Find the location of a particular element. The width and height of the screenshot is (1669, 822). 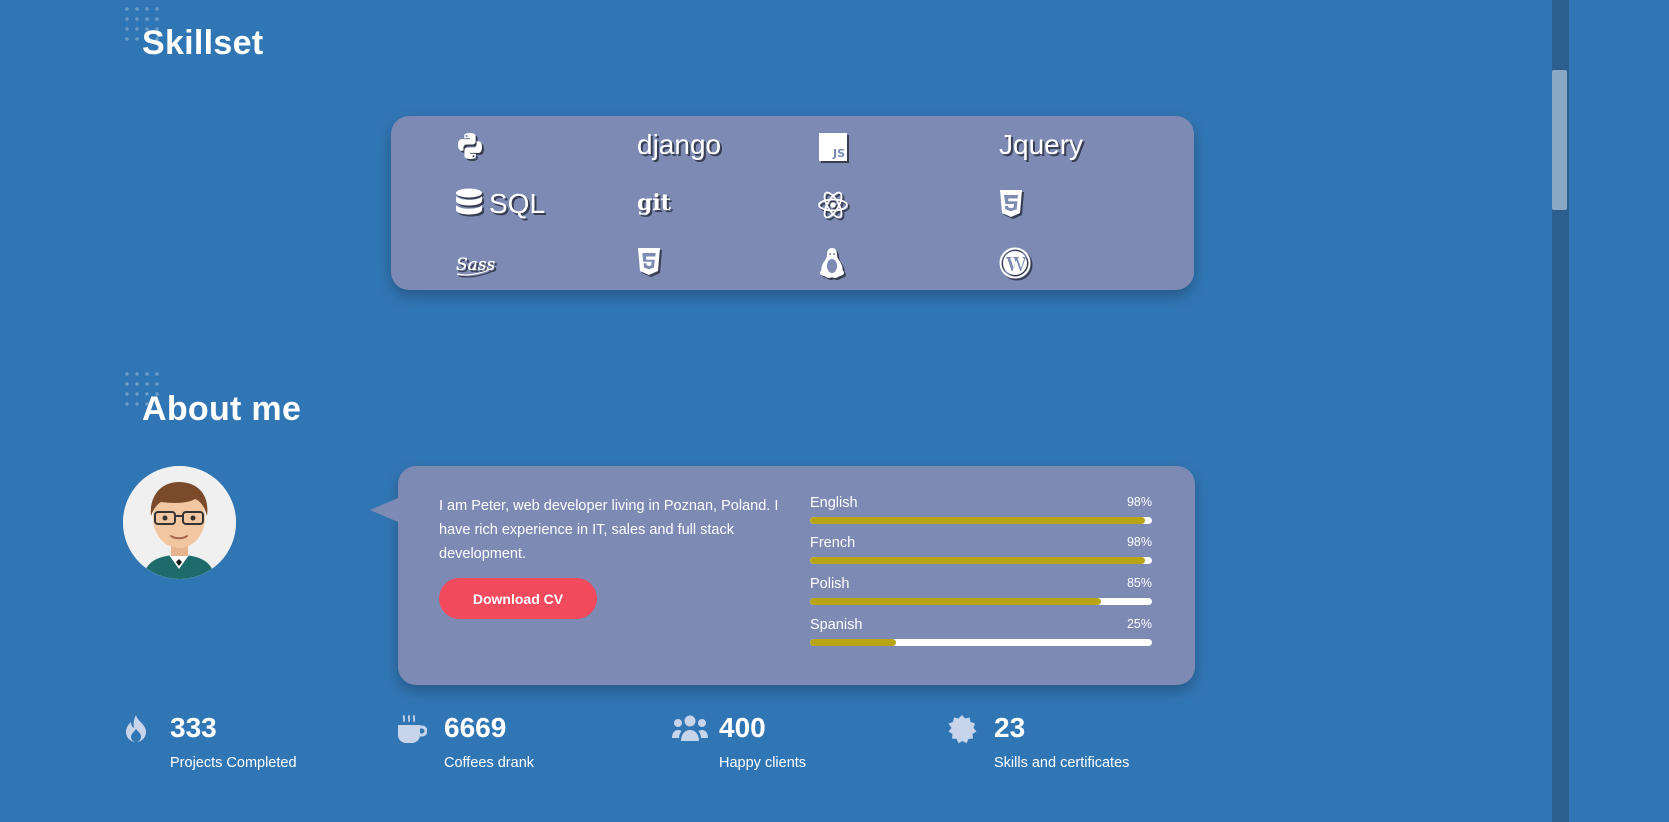

language-french: French 98% is located at coordinates (981, 549).